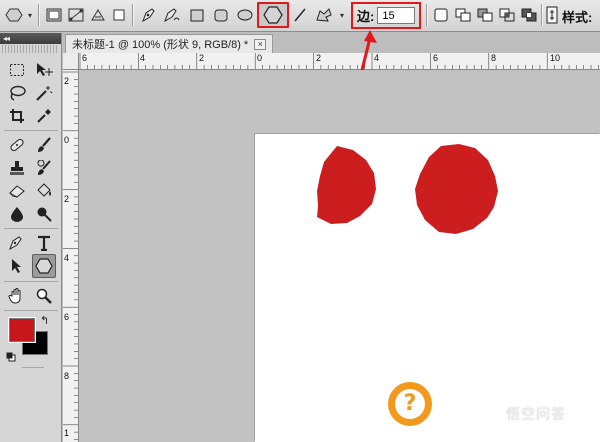  What do you see at coordinates (71, 61) in the screenshot?
I see `ruler-origin` at bounding box center [71, 61].